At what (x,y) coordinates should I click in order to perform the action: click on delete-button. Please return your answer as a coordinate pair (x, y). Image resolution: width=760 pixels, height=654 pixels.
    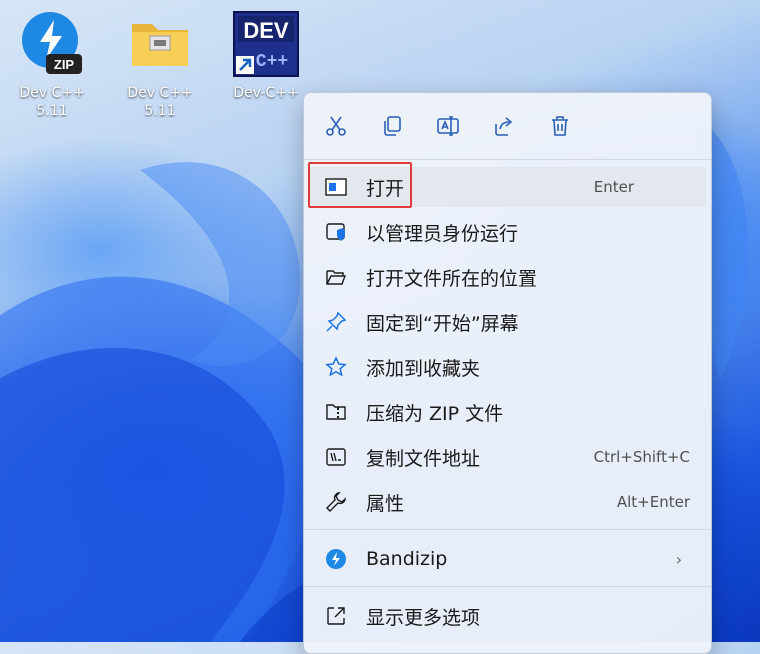
    Looking at the image, I should click on (560, 126).